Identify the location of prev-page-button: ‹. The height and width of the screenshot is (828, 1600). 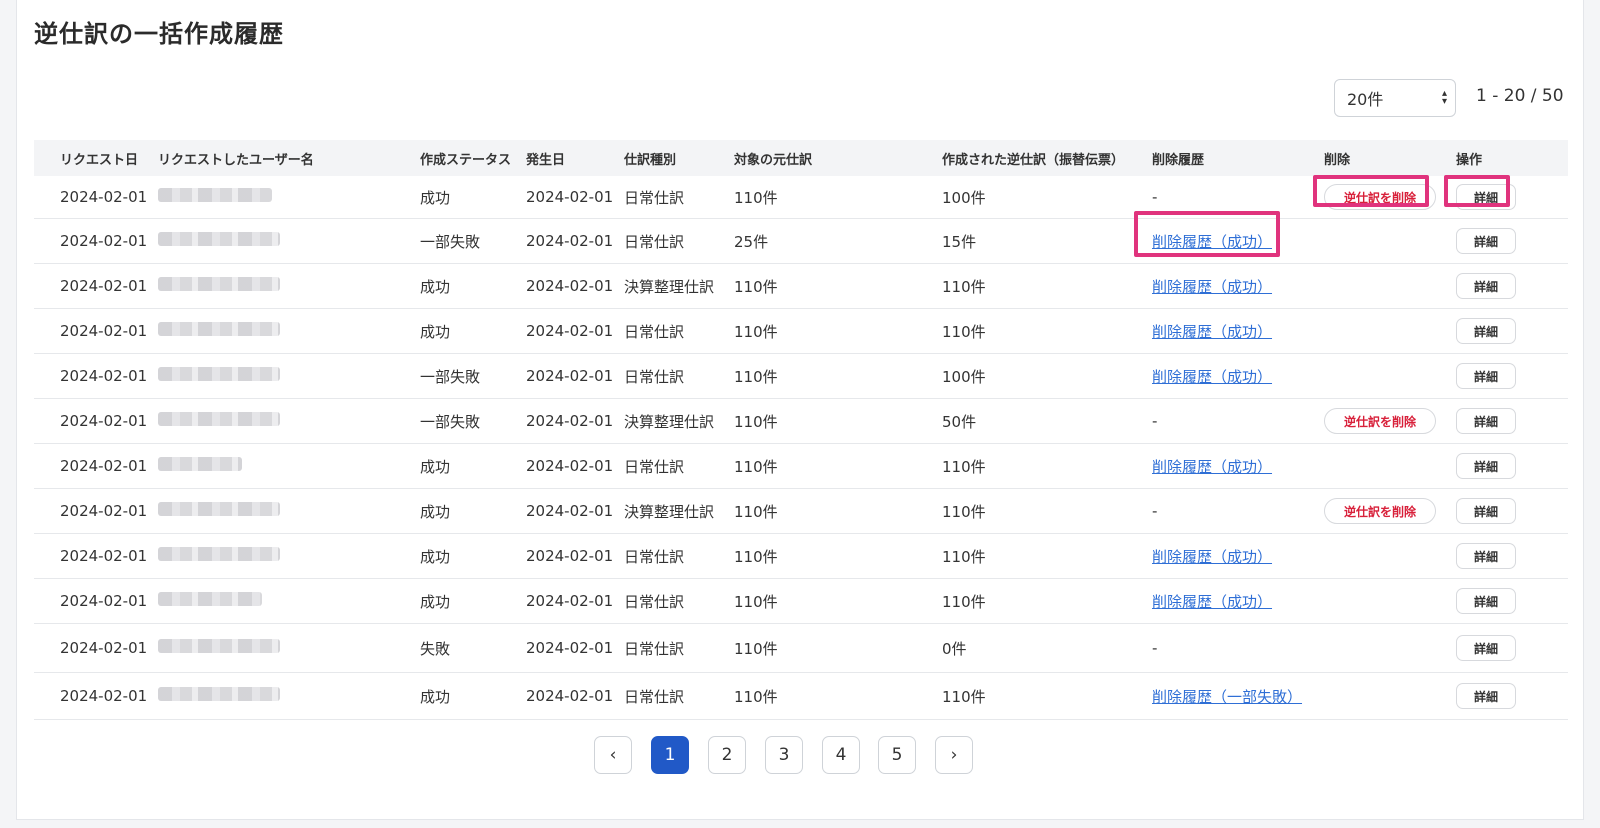
(613, 755).